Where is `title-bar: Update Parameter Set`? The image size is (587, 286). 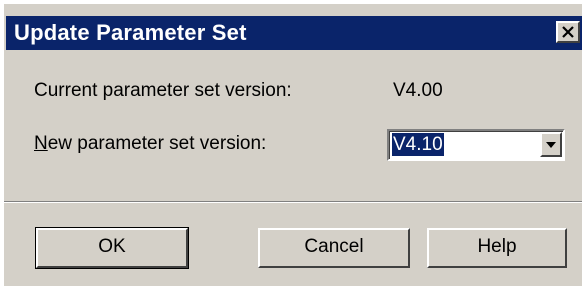
title-bar: Update Parameter Set is located at coordinates (294, 33).